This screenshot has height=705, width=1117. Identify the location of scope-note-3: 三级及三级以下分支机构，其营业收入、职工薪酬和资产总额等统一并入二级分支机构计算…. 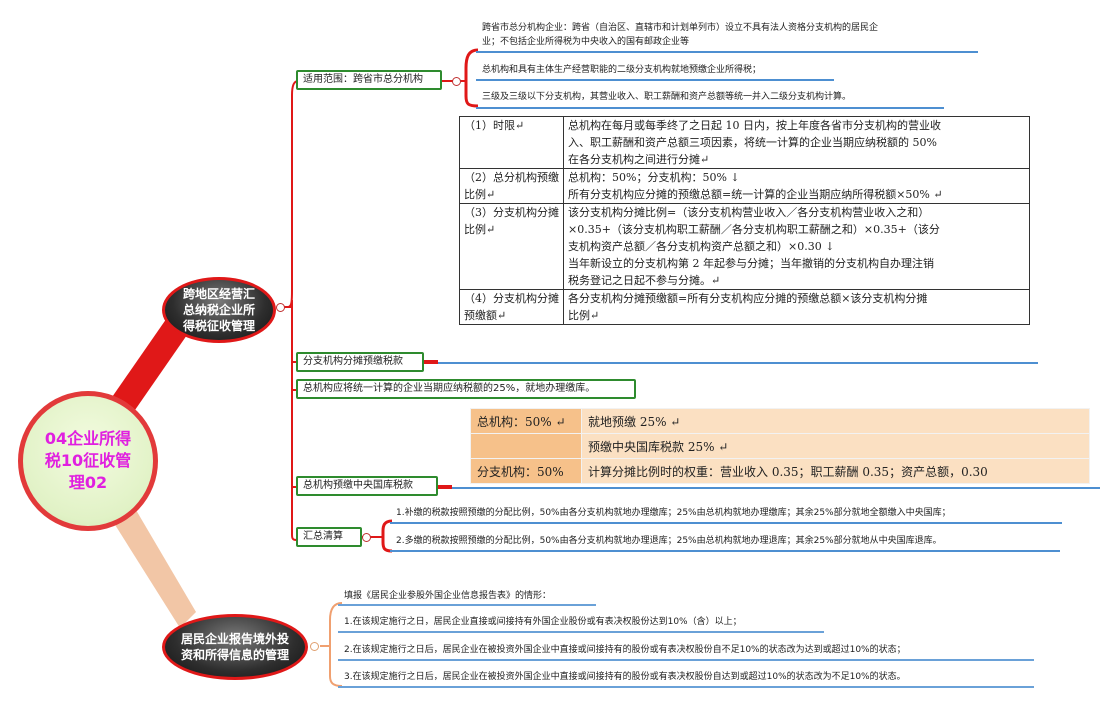
(667, 97).